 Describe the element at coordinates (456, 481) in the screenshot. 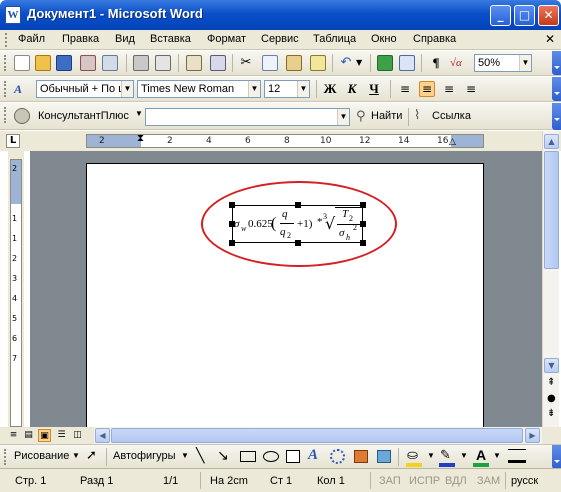

I see `status-extend: ВДЛ` at that location.